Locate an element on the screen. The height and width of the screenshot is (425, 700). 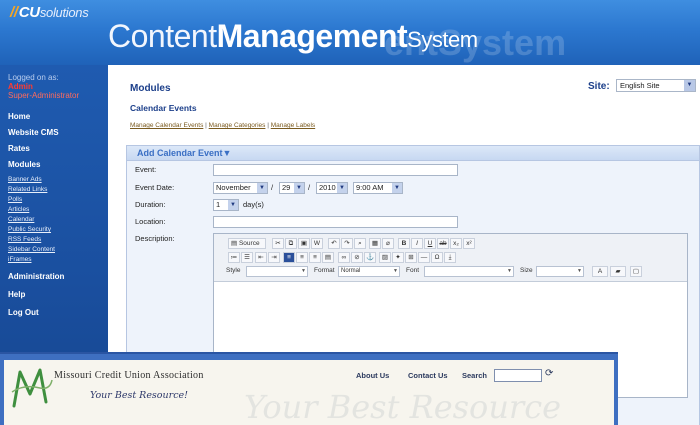
horizontal-rule-icon: ― is located at coordinates (424, 257).